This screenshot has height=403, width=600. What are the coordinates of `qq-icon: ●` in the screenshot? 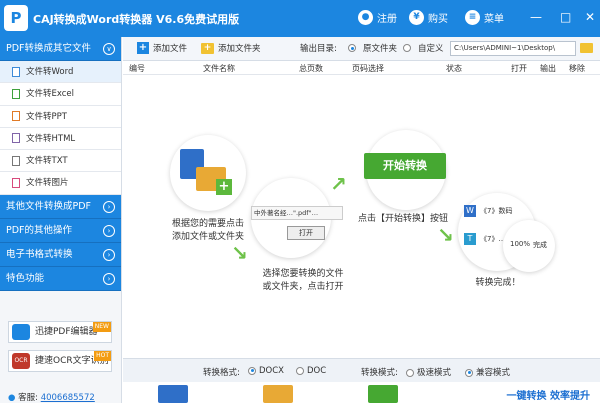 It's located at (12, 398).